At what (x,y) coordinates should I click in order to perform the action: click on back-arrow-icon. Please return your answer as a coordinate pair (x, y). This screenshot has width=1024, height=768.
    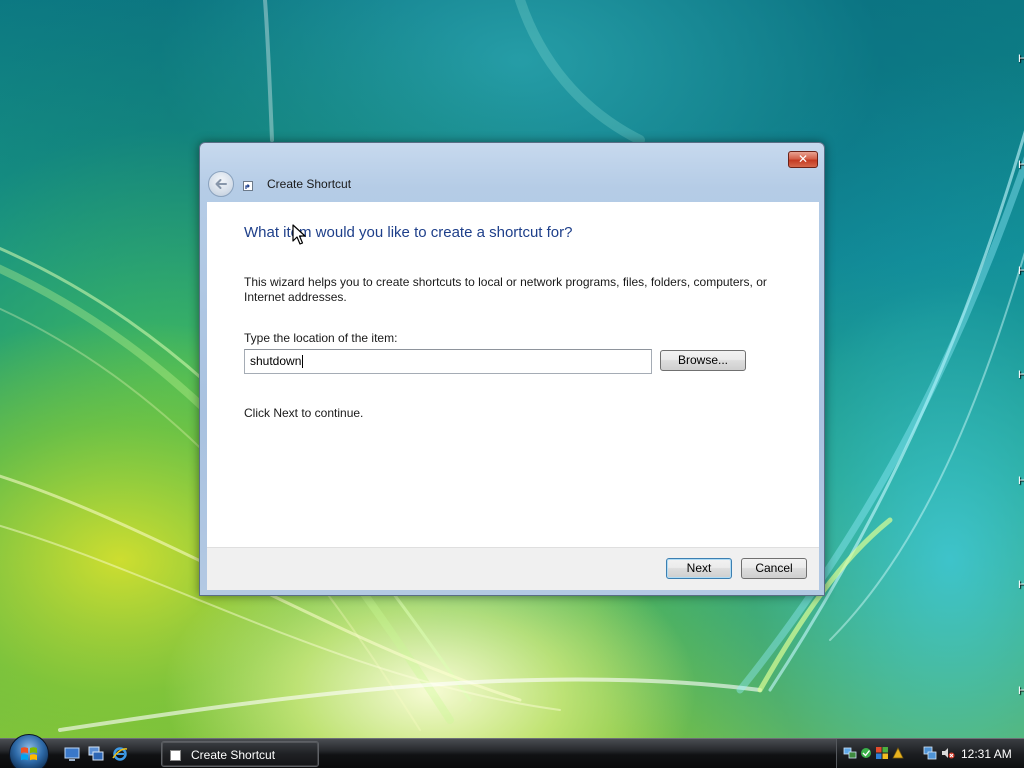
    Looking at the image, I should click on (221, 184).